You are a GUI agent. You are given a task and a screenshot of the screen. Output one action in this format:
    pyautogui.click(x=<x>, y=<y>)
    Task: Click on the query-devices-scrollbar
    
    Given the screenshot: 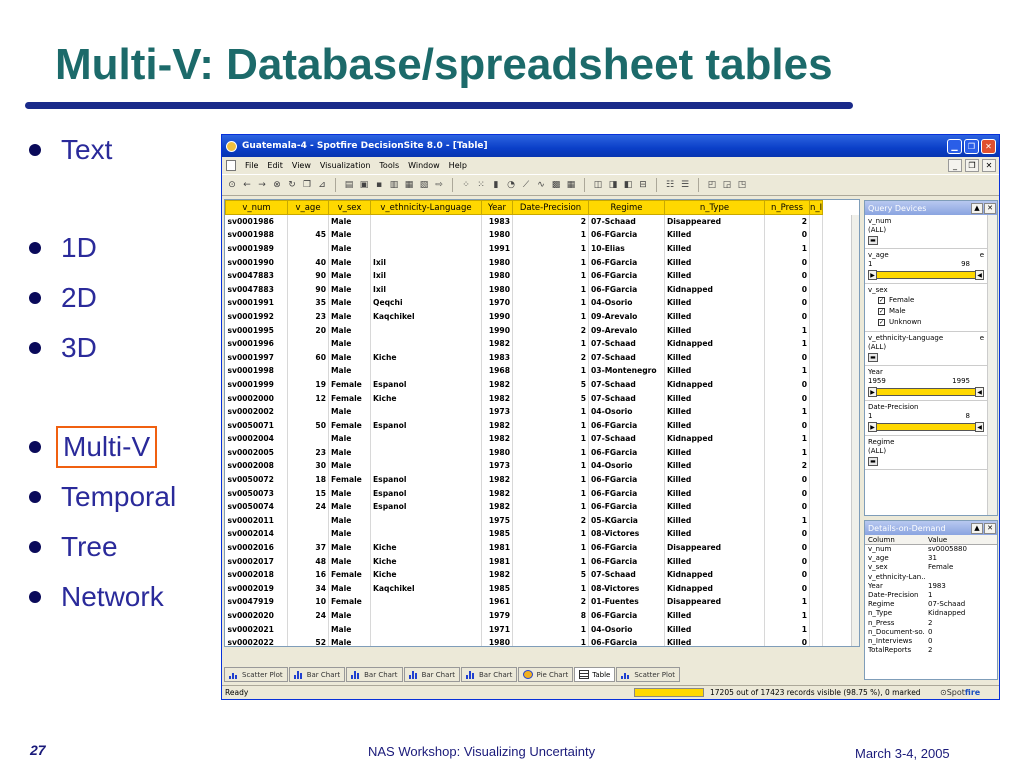 What is the action you would take?
    pyautogui.click(x=992, y=365)
    